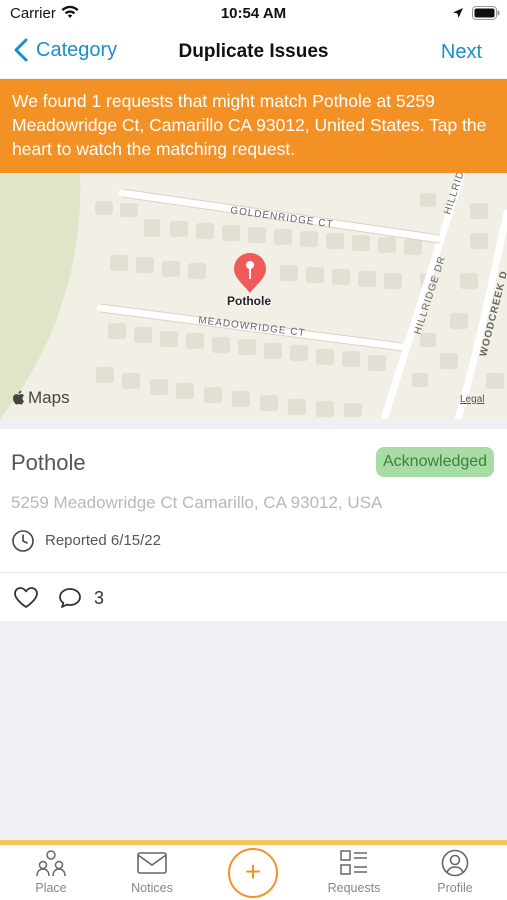 The image size is (507, 900). I want to click on status-bar: Carrier 10:54 AM, so click(253, 14).